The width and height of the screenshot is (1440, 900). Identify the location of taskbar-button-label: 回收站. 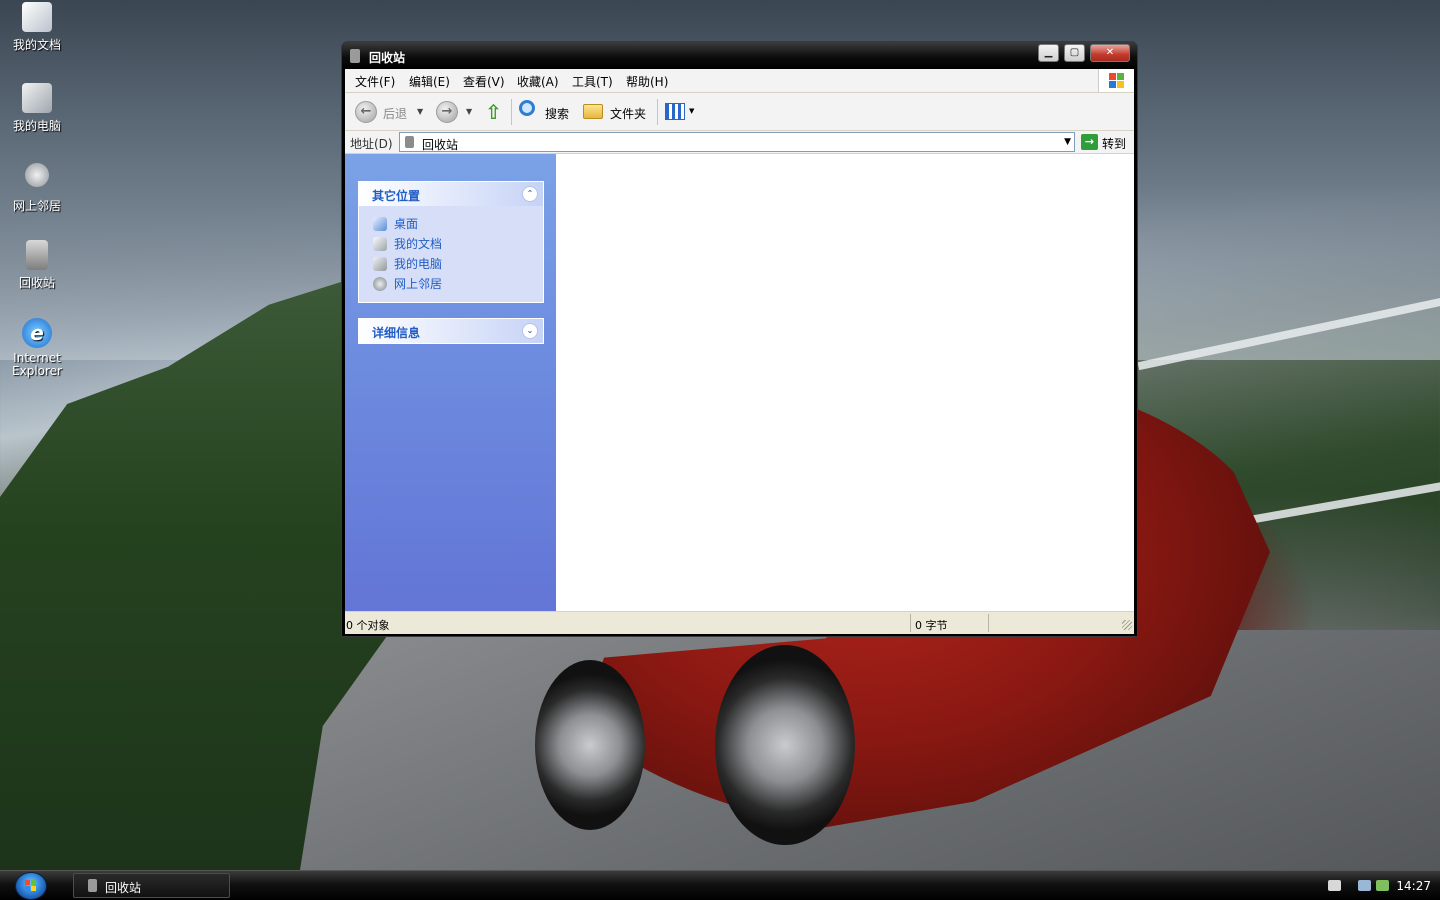
(123, 888).